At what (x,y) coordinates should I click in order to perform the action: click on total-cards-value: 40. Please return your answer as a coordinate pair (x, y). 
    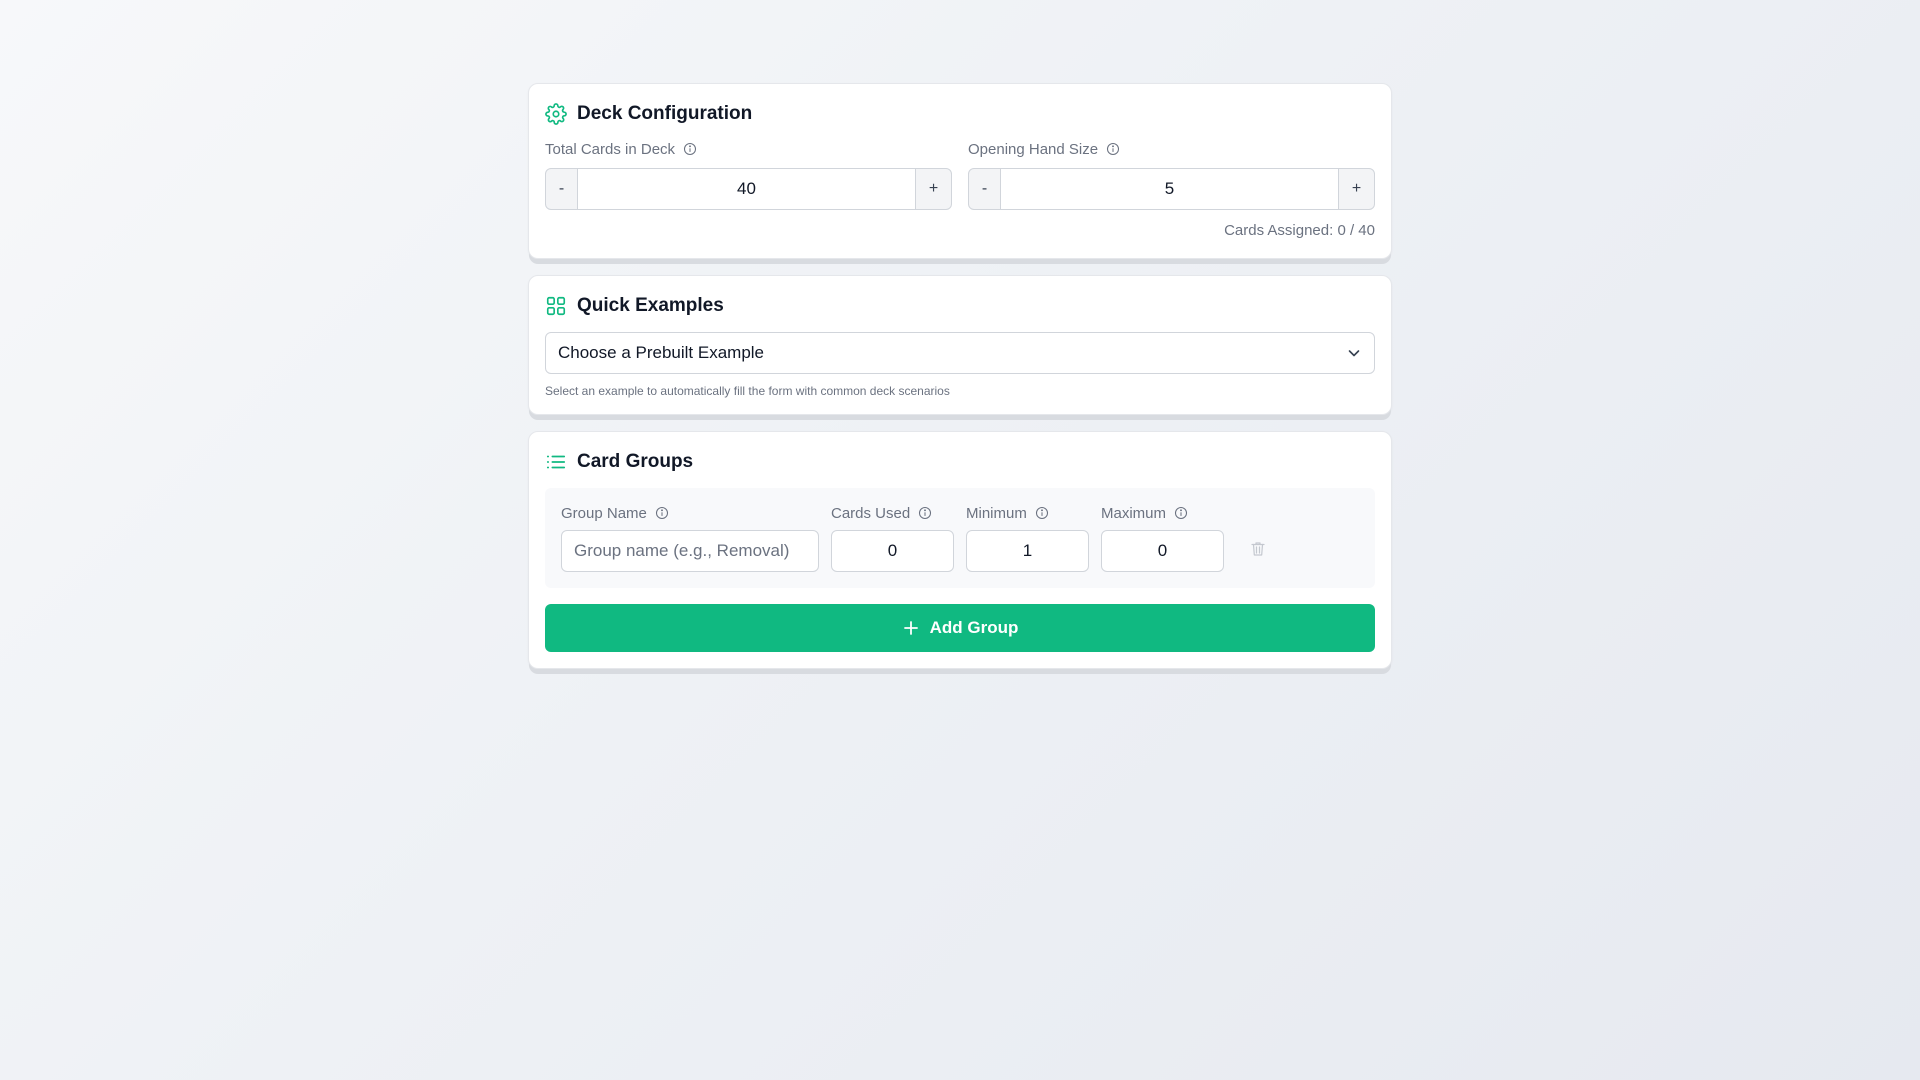
    Looking at the image, I should click on (746, 189).